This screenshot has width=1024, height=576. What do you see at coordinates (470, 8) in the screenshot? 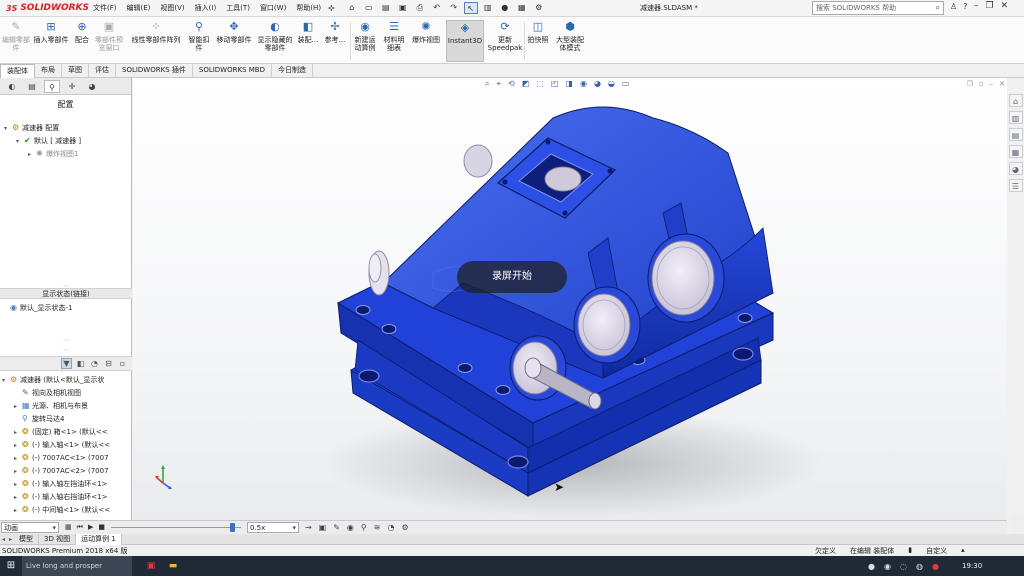
I see `select-icon: ↖` at bounding box center [470, 8].